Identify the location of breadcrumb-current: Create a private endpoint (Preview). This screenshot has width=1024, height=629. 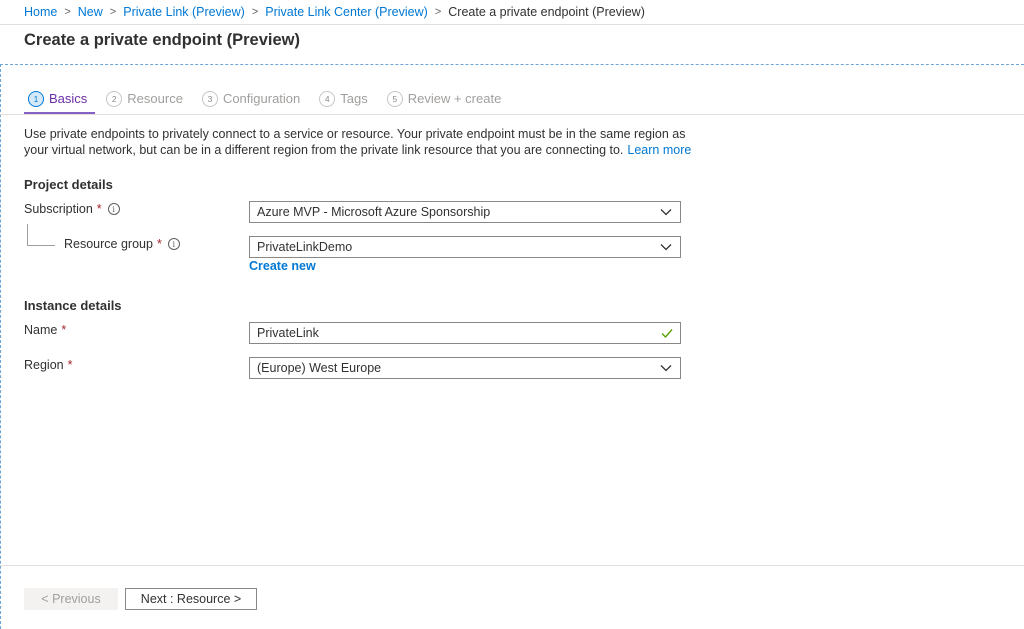
(546, 12).